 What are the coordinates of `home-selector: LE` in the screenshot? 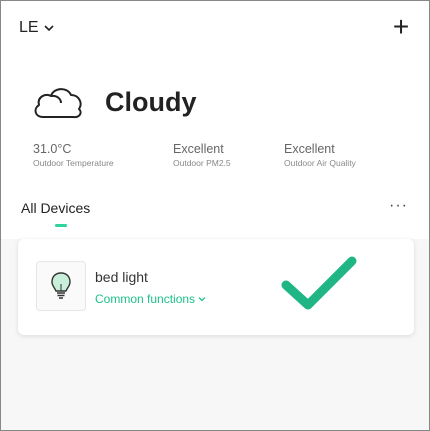 It's located at (37, 28).